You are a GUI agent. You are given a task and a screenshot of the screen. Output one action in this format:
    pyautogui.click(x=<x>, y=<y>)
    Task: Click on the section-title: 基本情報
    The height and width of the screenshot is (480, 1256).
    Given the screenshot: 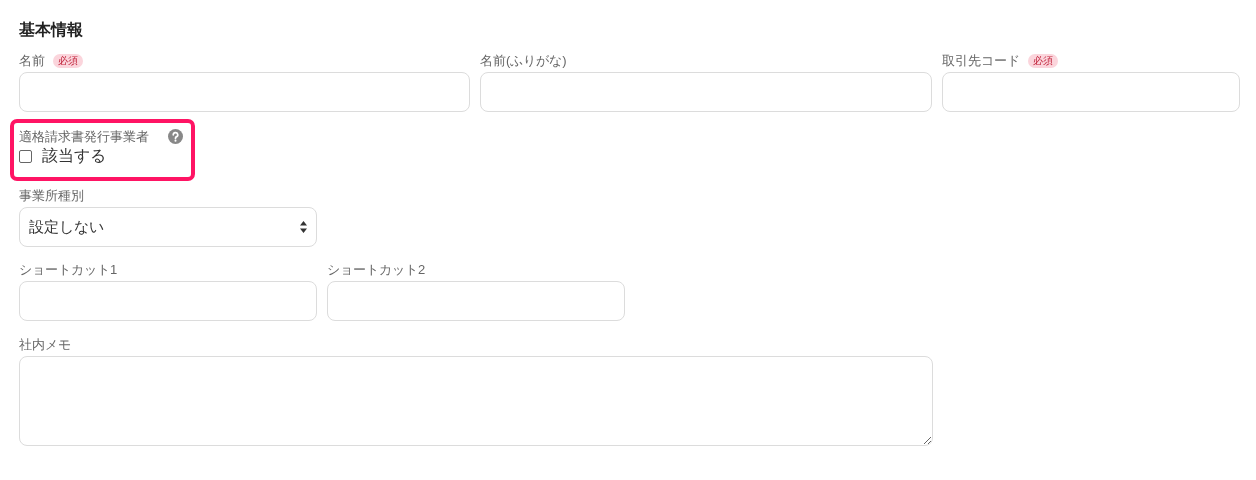 What is the action you would take?
    pyautogui.click(x=51, y=30)
    